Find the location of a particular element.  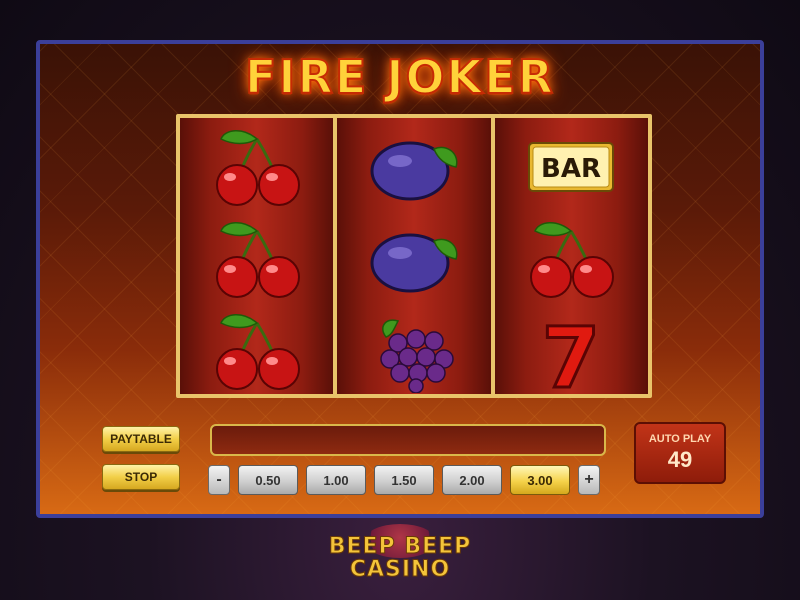

win-message-bar is located at coordinates (408, 440).